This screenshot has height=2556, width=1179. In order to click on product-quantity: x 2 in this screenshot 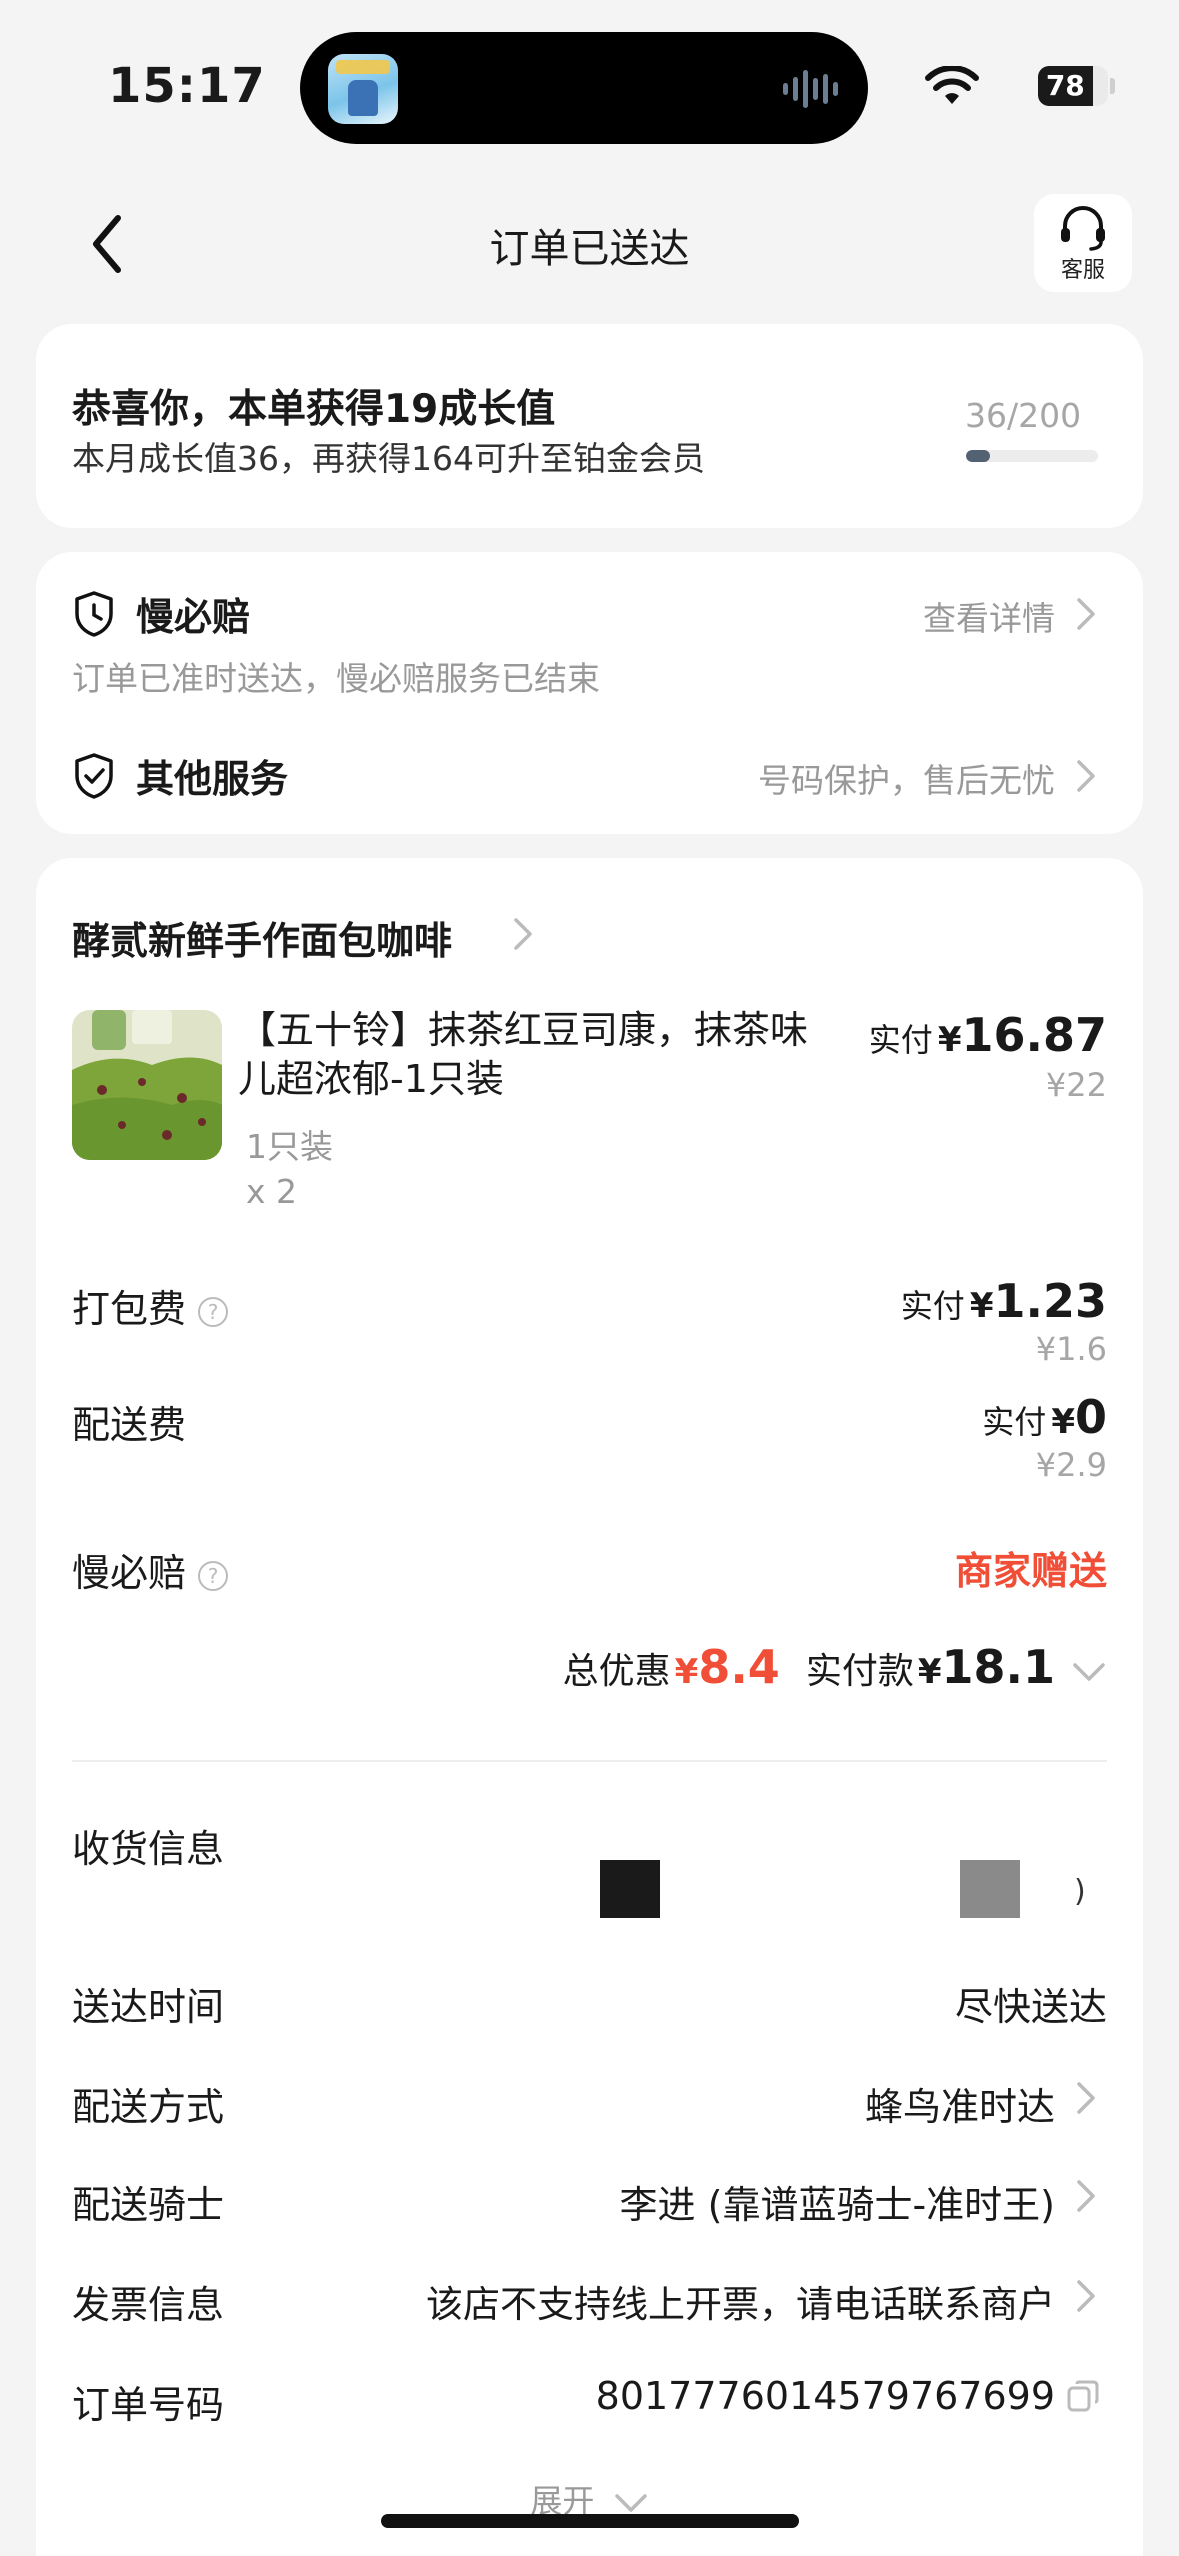, I will do `click(272, 1191)`.